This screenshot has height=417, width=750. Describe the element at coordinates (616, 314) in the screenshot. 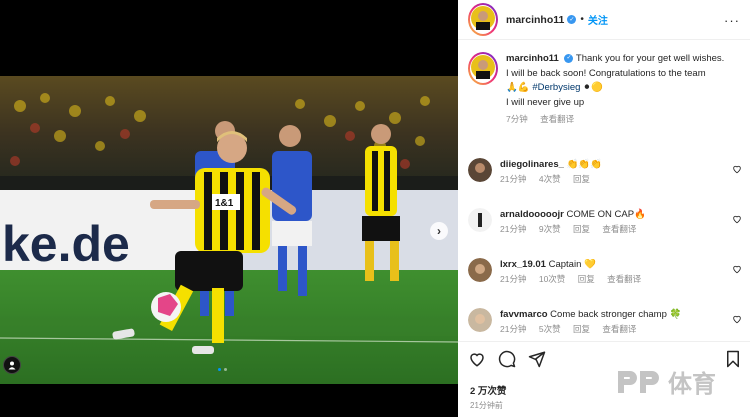

I see `comment-text: Come back stronger champ 🍀` at that location.